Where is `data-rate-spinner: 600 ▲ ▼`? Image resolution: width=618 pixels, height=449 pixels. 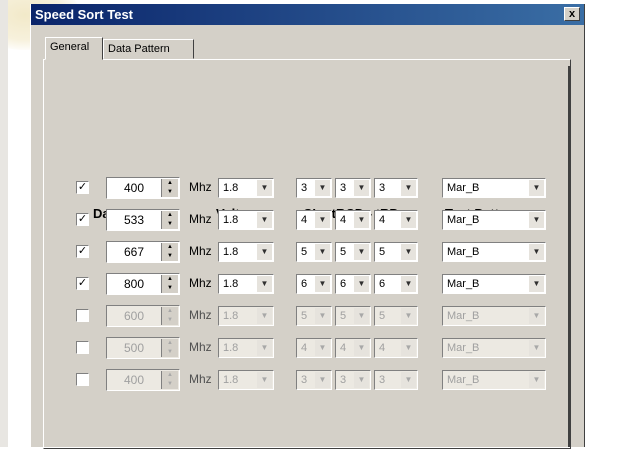 data-rate-spinner: 600 ▲ ▼ is located at coordinates (143, 316).